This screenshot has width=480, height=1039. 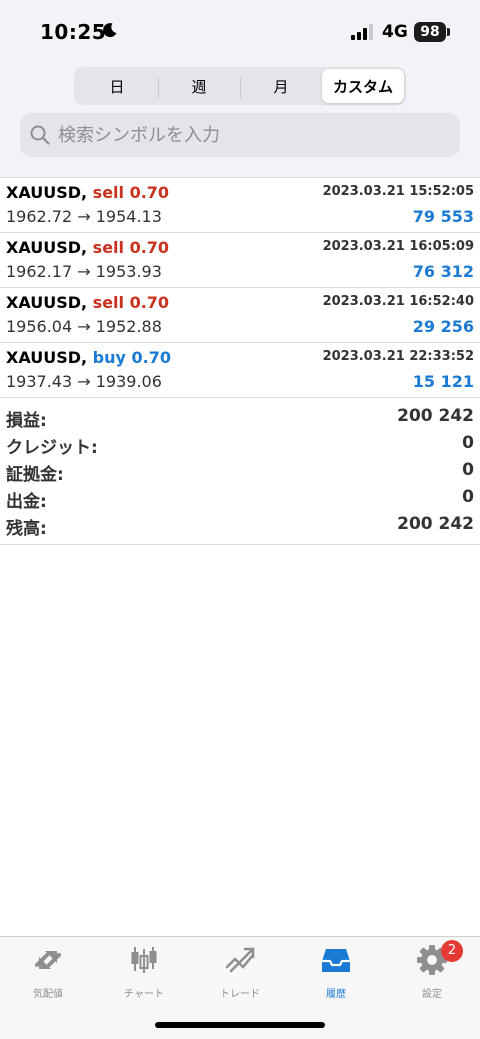 What do you see at coordinates (452, 951) in the screenshot?
I see `settings-notification-badge: 2` at bounding box center [452, 951].